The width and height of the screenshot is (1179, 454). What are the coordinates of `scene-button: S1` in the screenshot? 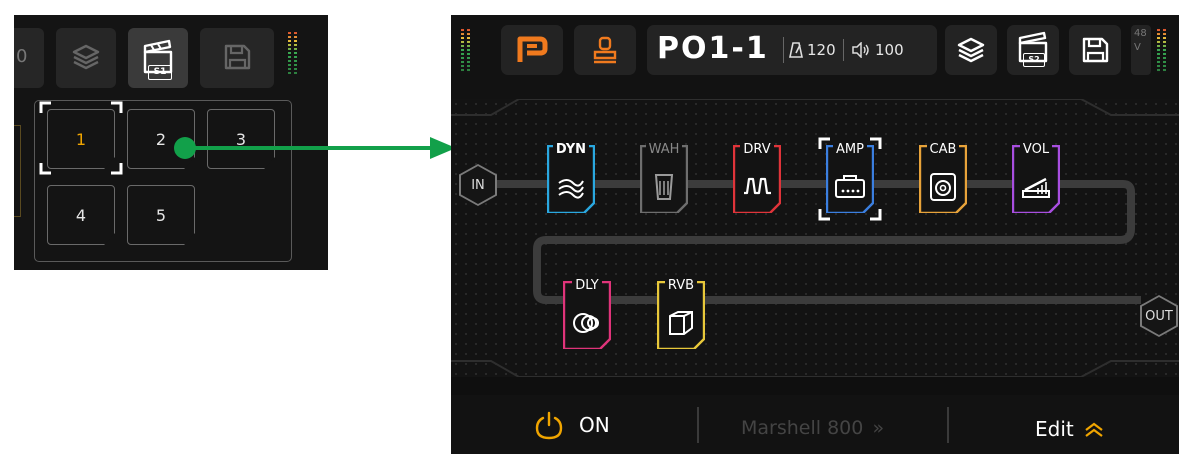 It's located at (158, 58).